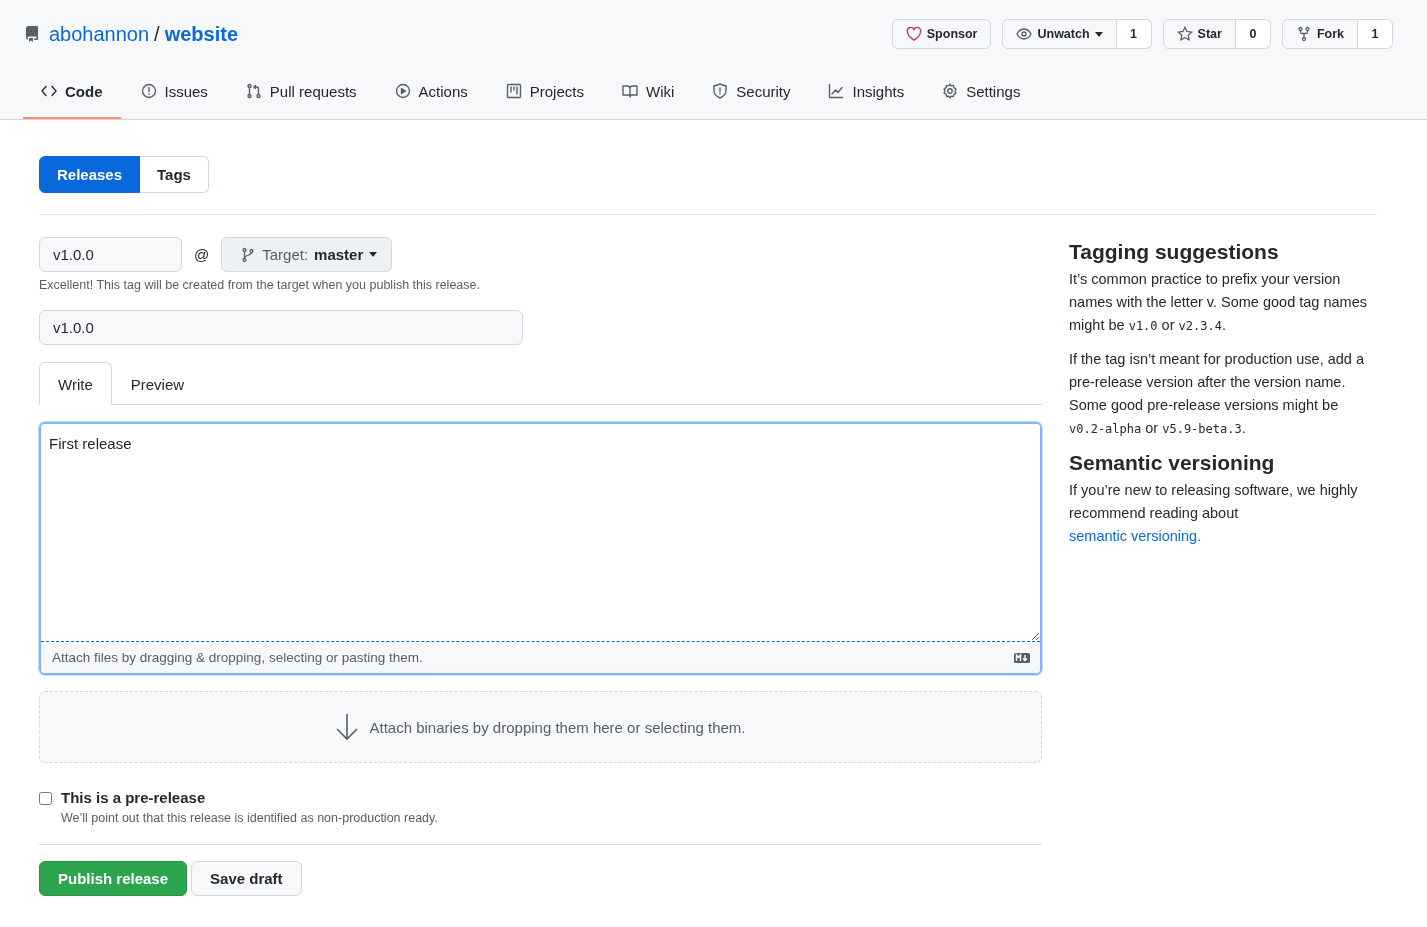 Image resolution: width=1427 pixels, height=927 pixels. I want to click on repo-tab: Projects, so click(544, 94).